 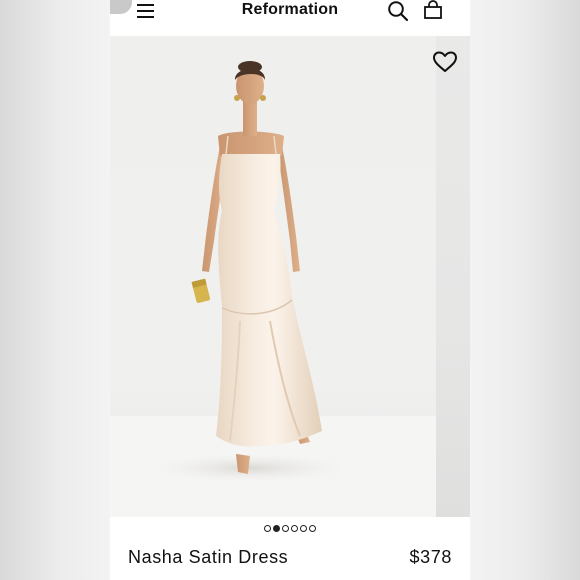 I want to click on header-bar: Reformation, so click(x=290, y=17).